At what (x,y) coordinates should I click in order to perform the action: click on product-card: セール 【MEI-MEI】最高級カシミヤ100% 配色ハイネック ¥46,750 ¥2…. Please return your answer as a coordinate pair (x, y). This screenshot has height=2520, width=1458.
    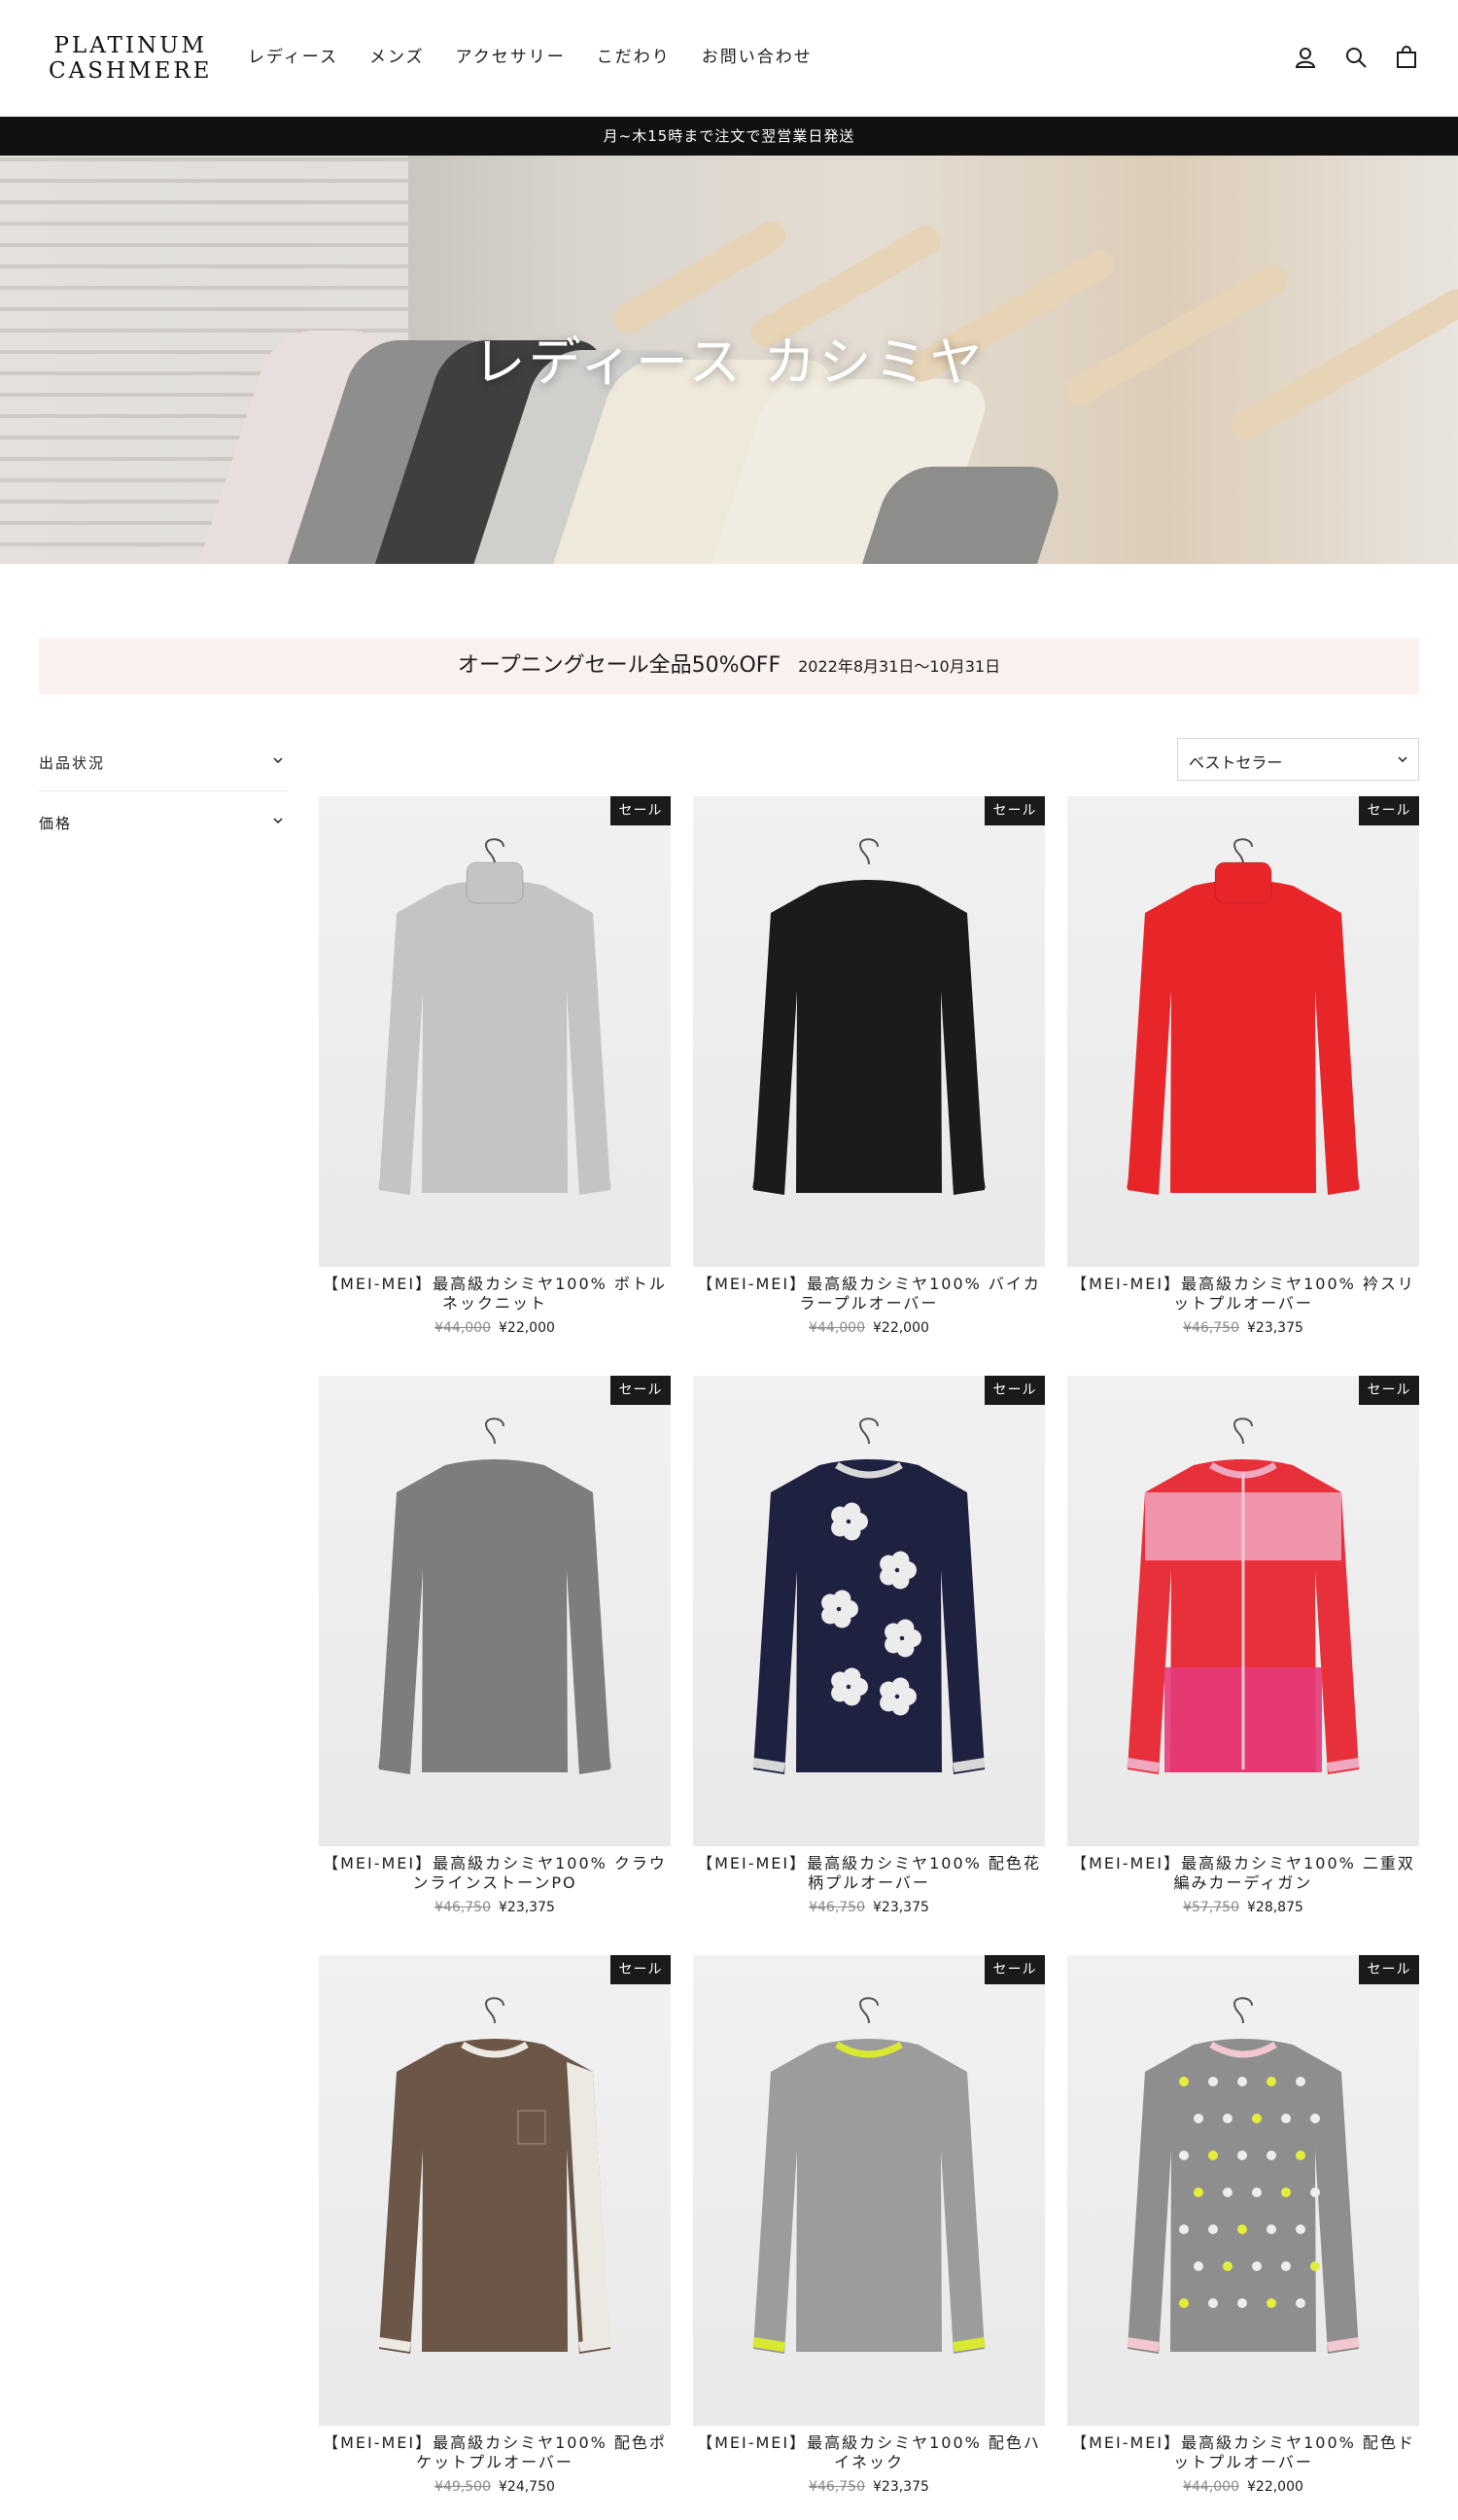
    Looking at the image, I should click on (869, 2225).